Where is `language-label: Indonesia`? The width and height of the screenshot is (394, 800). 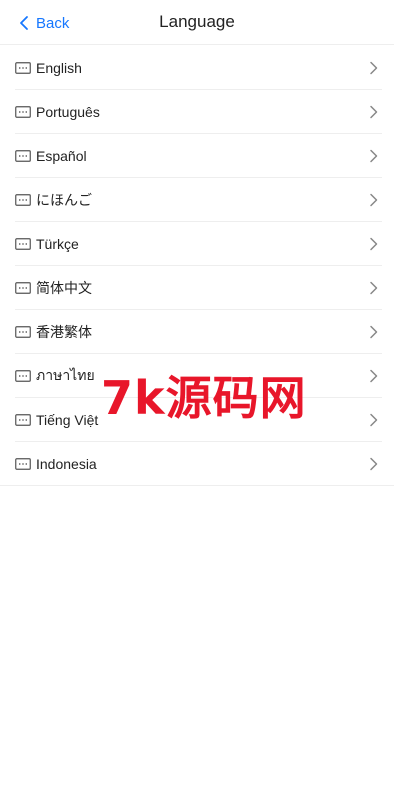
language-label: Indonesia is located at coordinates (66, 463).